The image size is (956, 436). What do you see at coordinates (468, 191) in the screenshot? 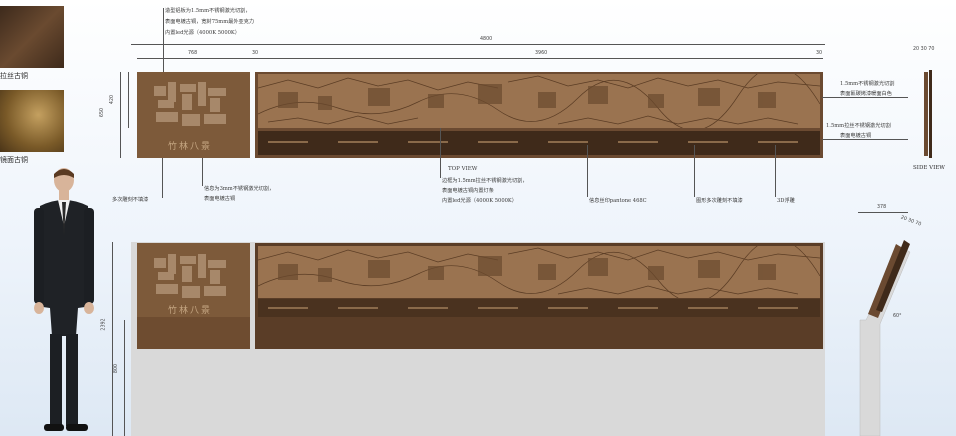
I see `callout-frame: 表面电镀古铜内置灯条` at bounding box center [468, 191].